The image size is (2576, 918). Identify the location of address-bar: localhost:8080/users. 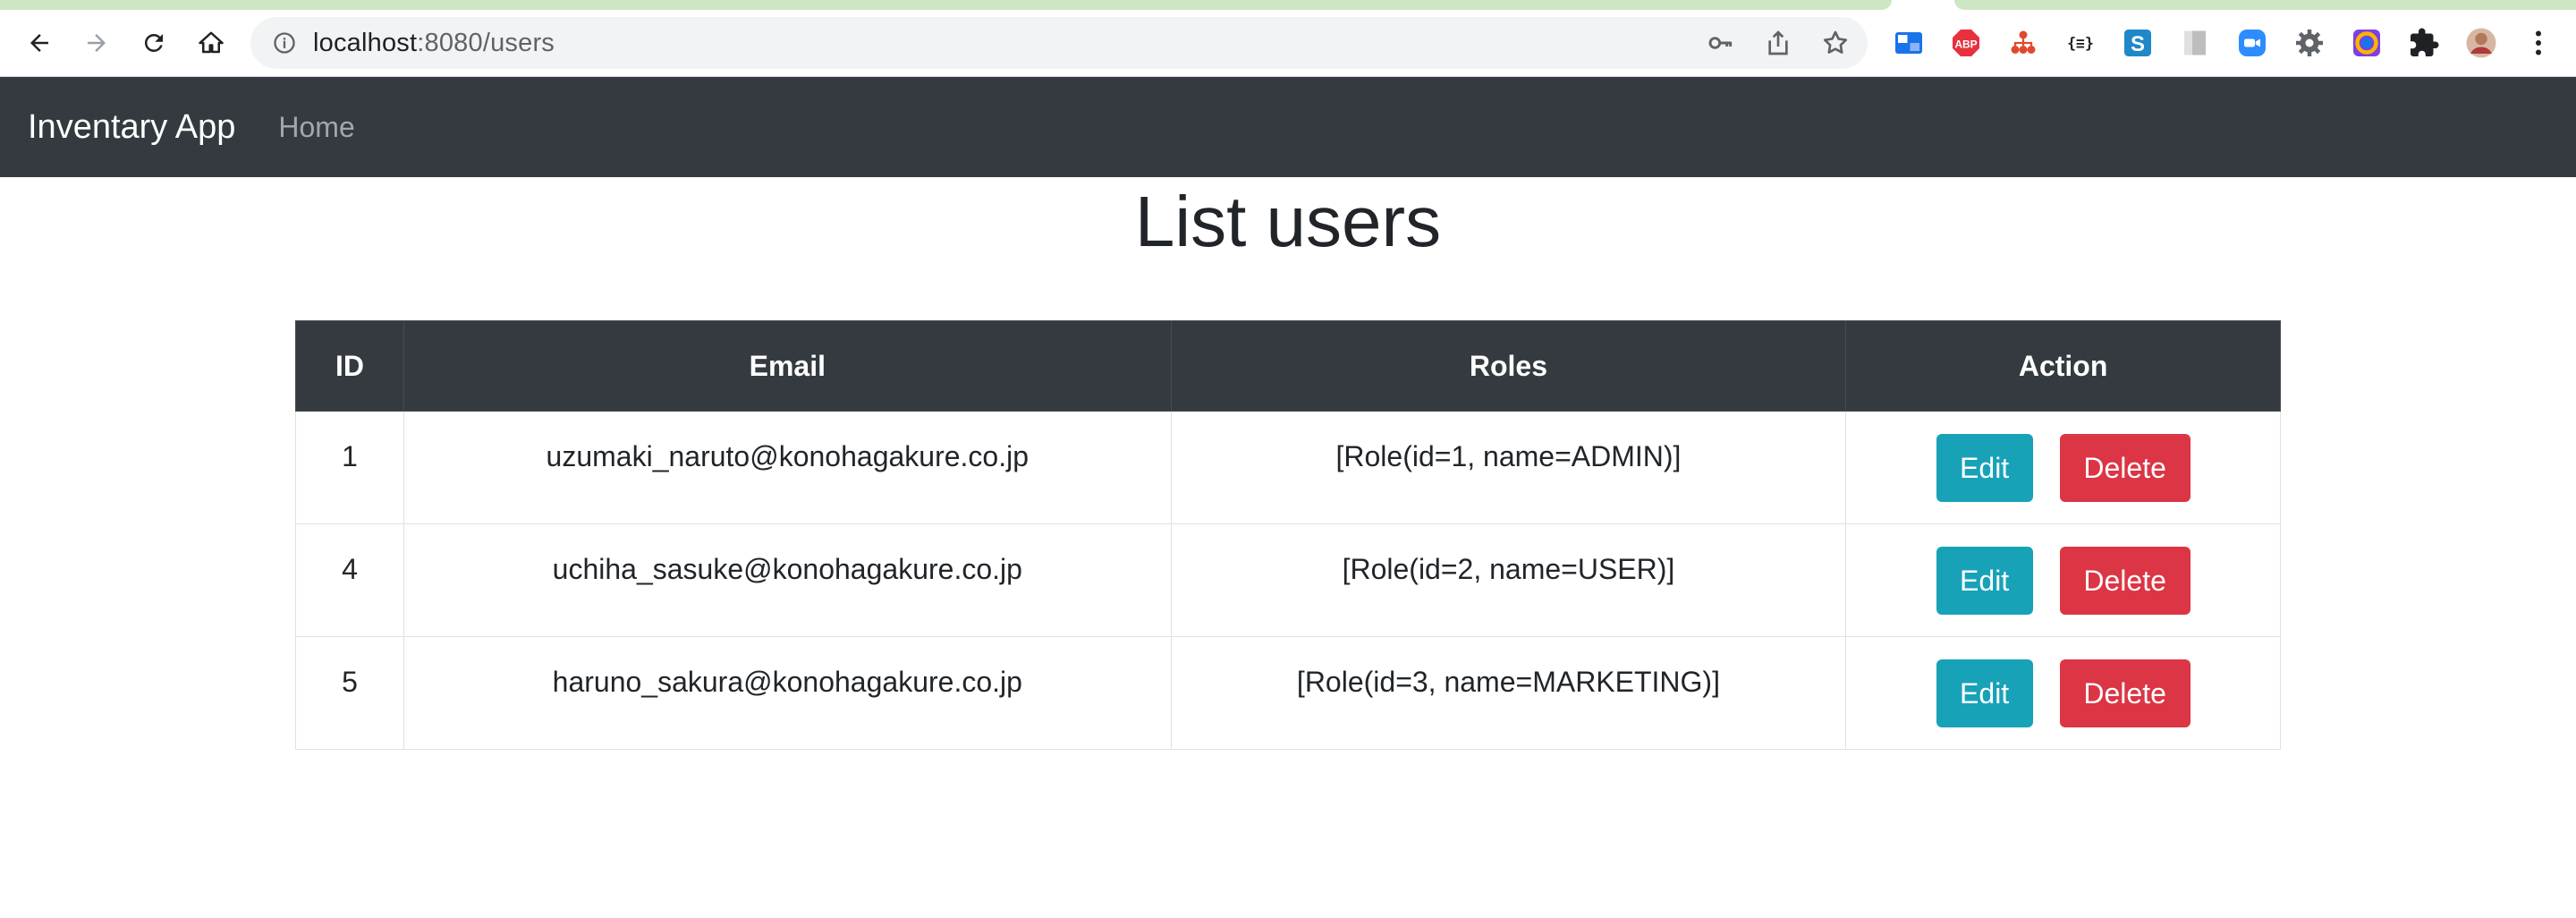
(1059, 43).